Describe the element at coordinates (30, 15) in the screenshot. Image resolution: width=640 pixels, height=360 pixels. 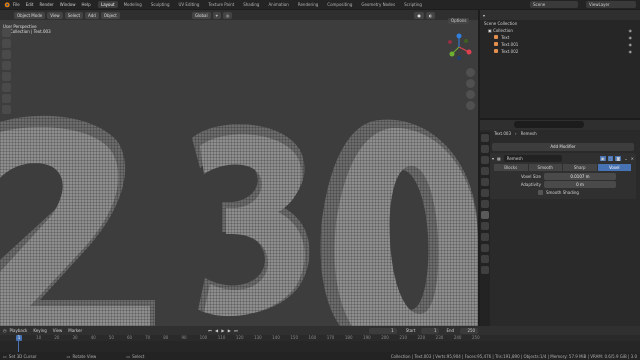
I see `mode-selector: Object Mode` at that location.